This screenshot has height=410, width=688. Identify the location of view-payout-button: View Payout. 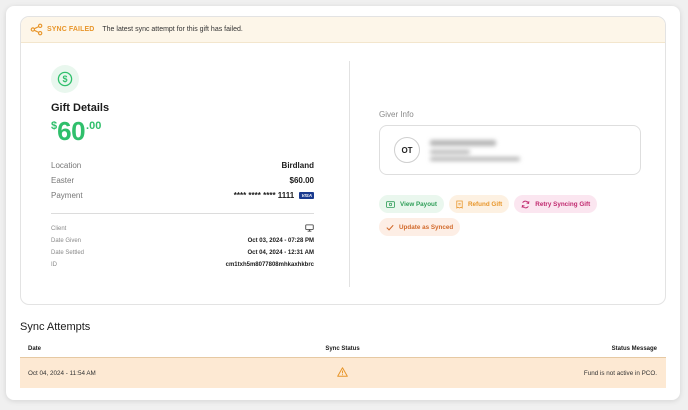
(411, 204).